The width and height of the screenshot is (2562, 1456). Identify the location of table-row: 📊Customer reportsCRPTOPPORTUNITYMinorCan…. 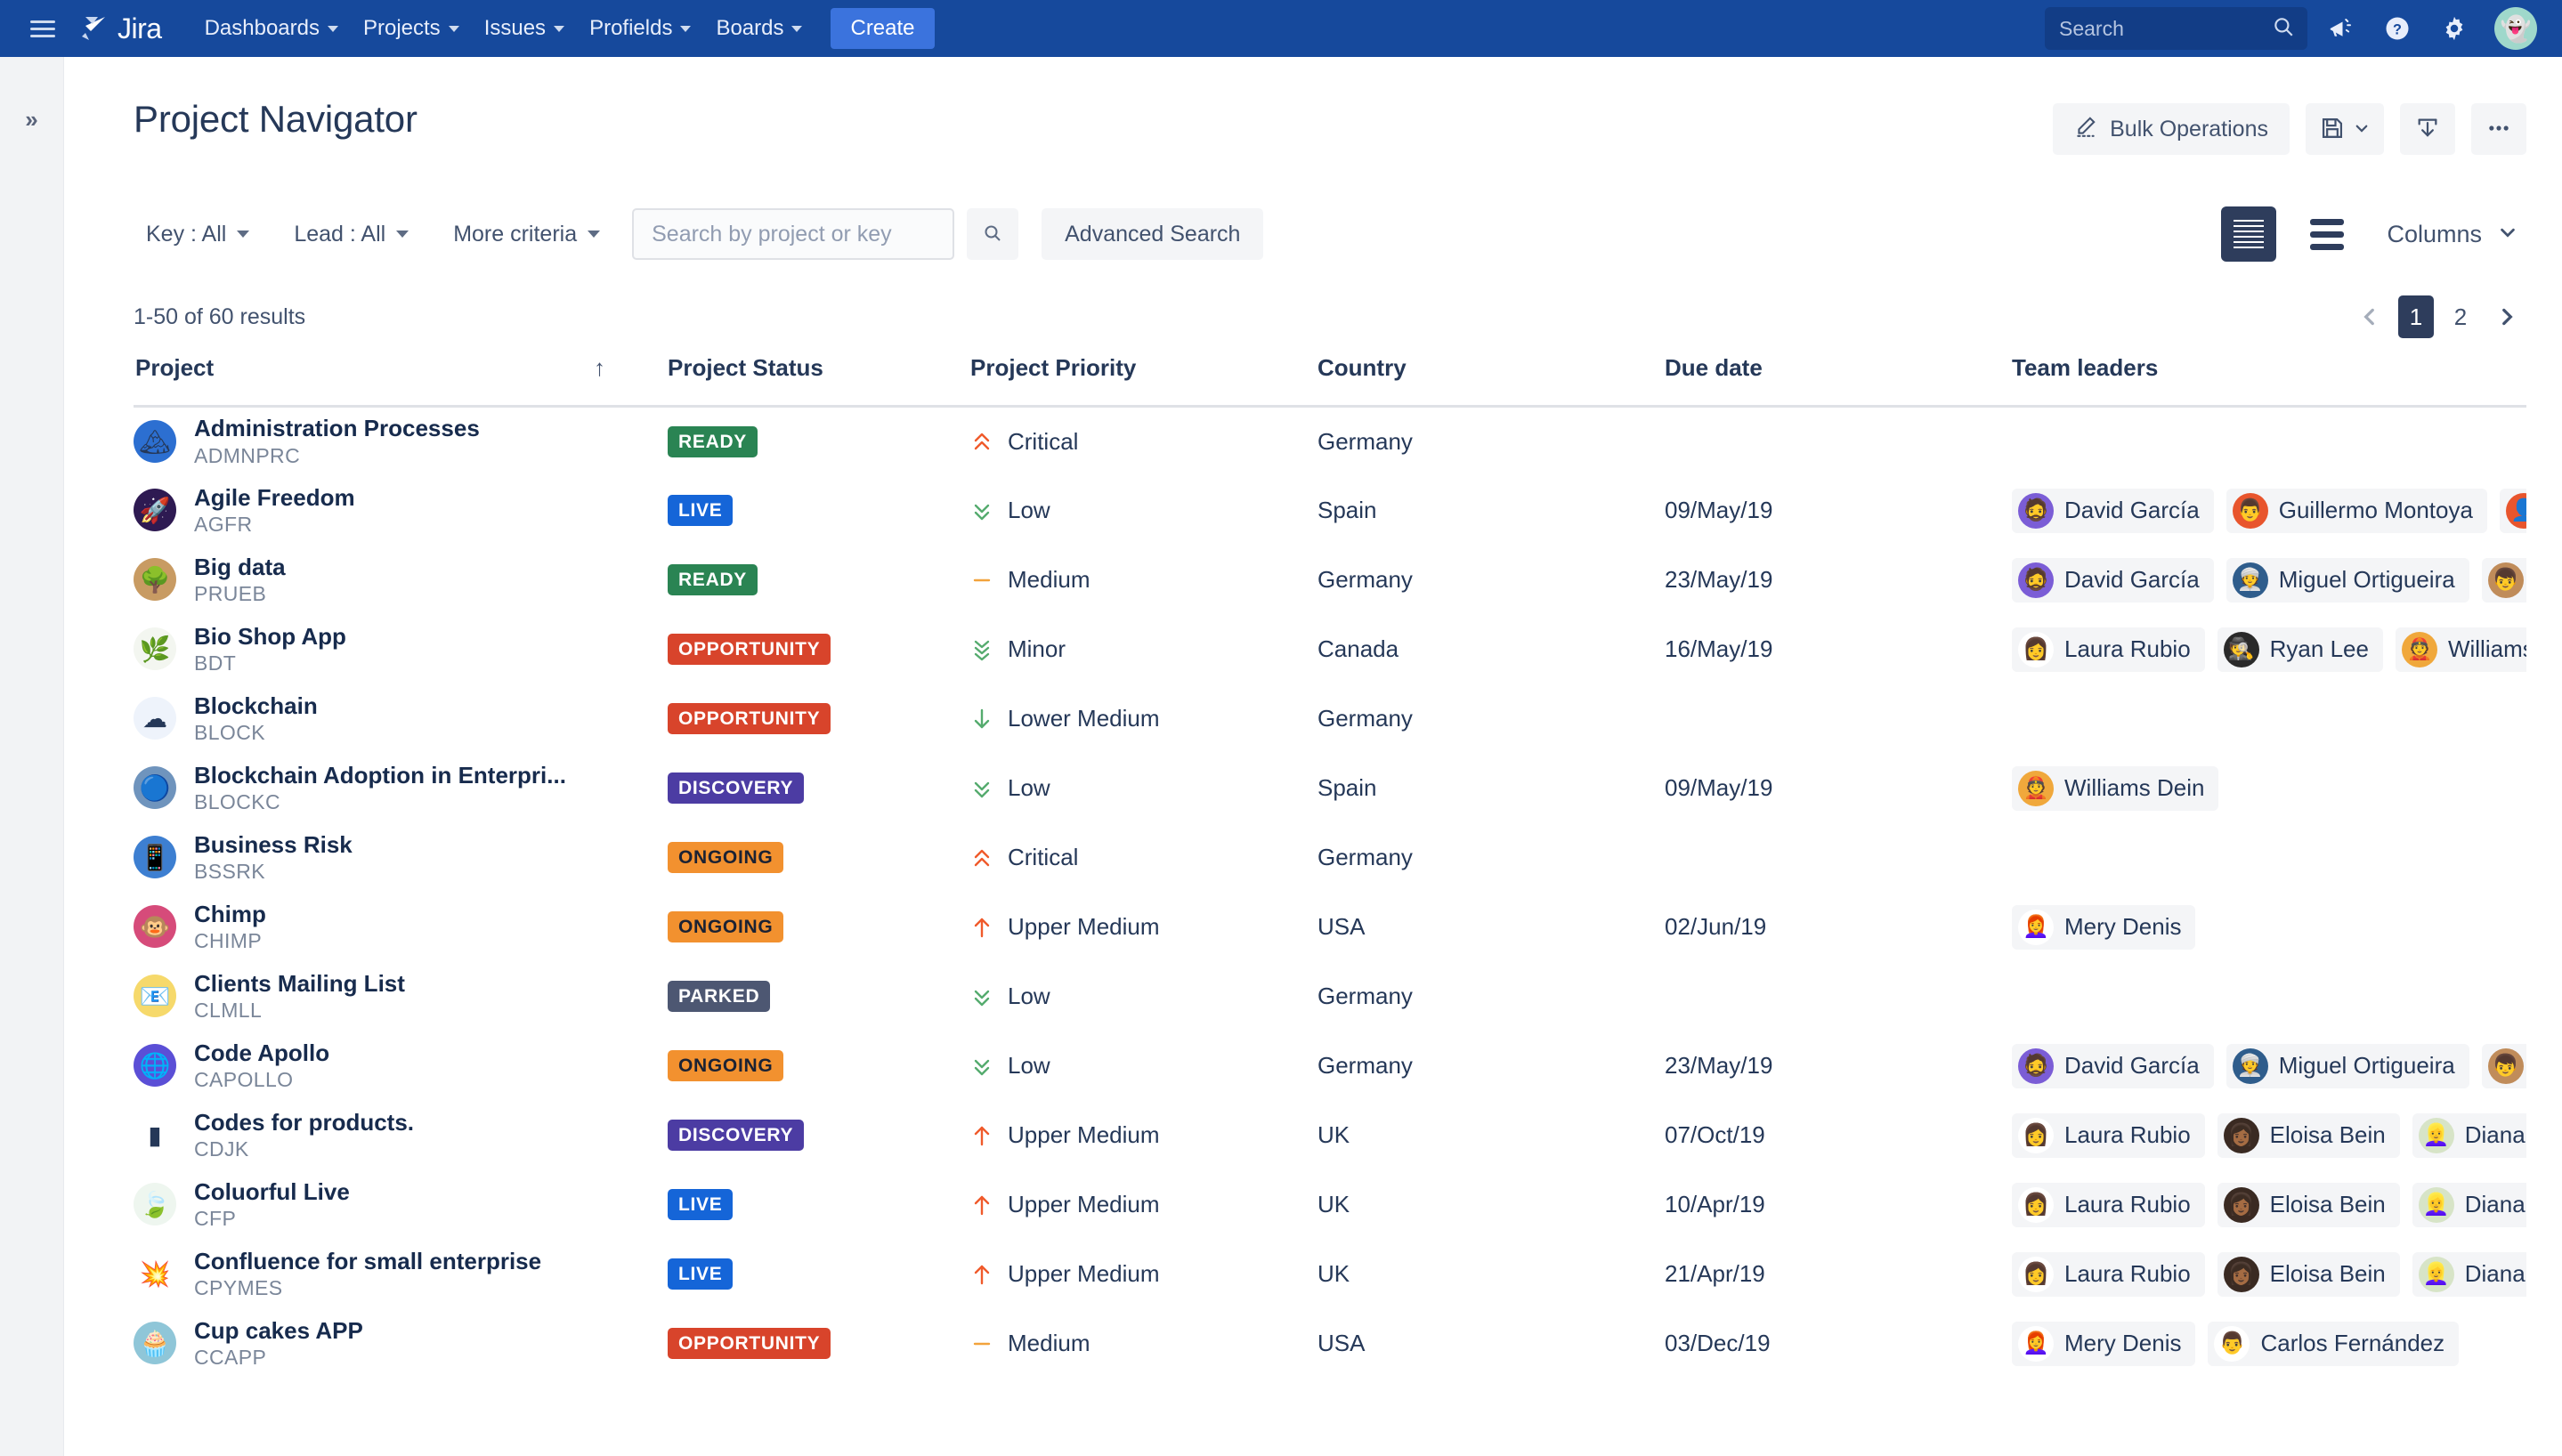
(1330, 1379).